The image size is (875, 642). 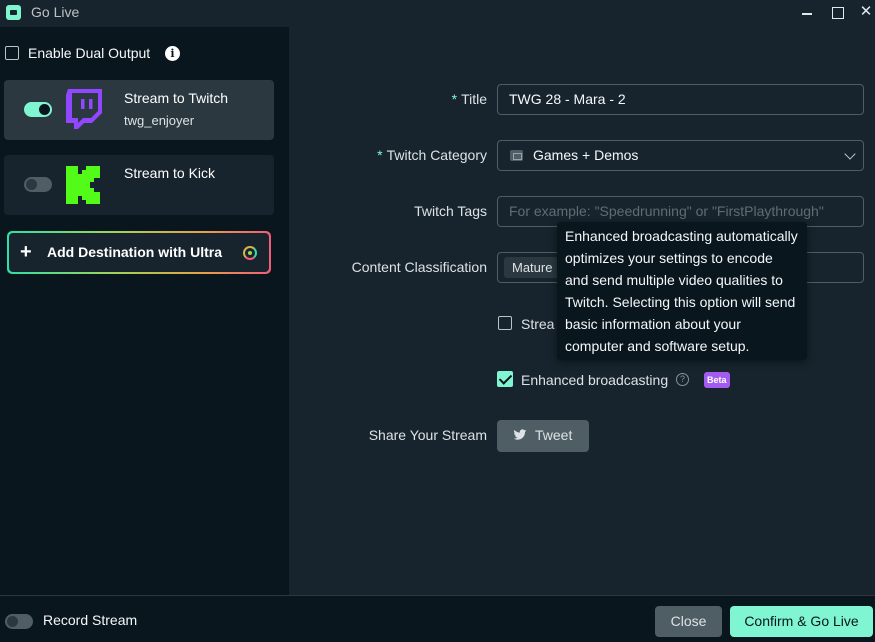 I want to click on record-stream-label: Record Stream, so click(x=90, y=620).